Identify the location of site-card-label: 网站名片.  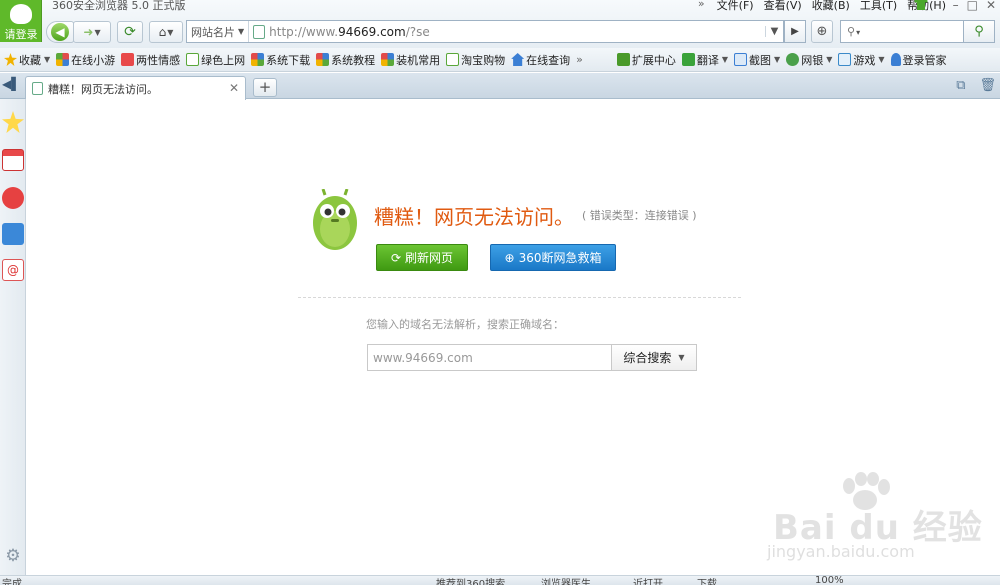
(213, 32).